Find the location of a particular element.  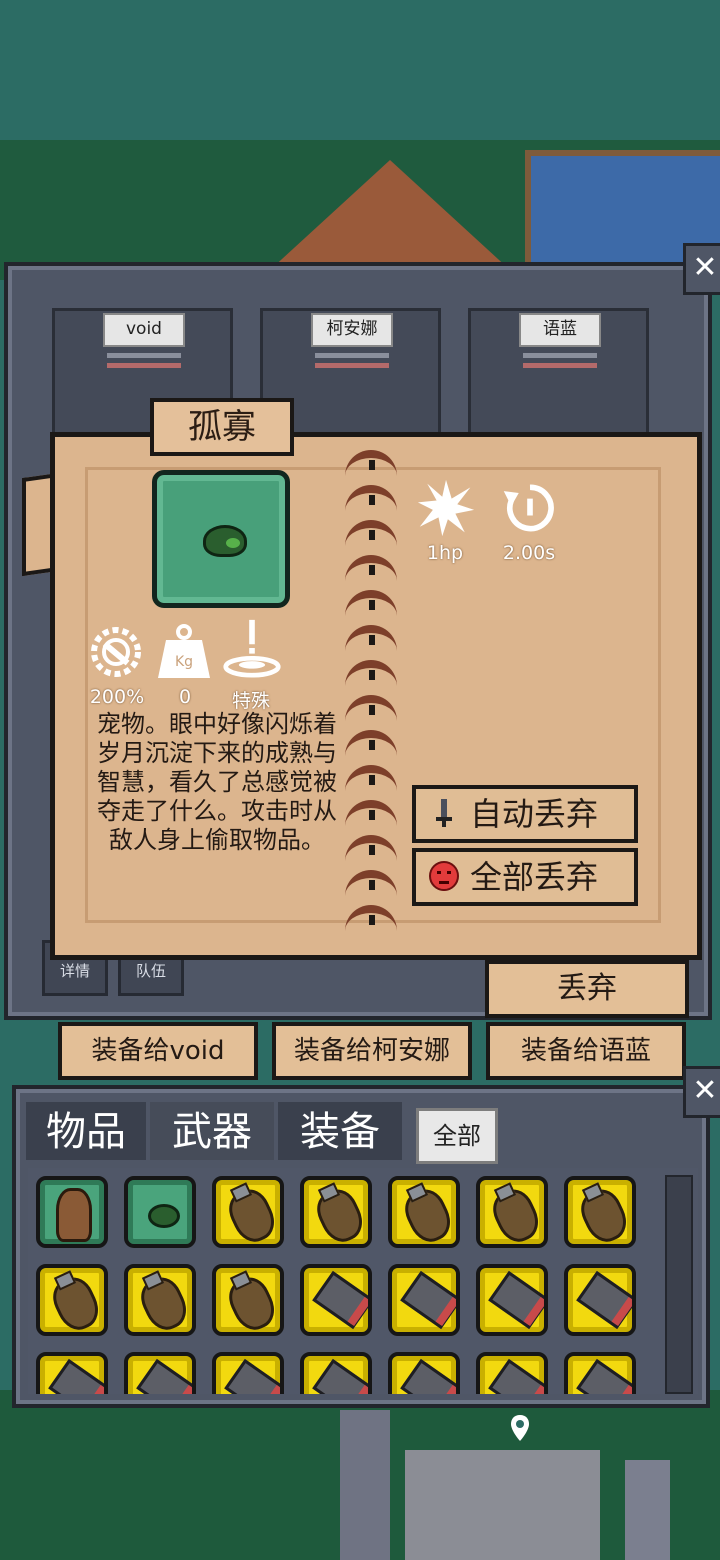

wooden-roof is located at coordinates (390, 215).